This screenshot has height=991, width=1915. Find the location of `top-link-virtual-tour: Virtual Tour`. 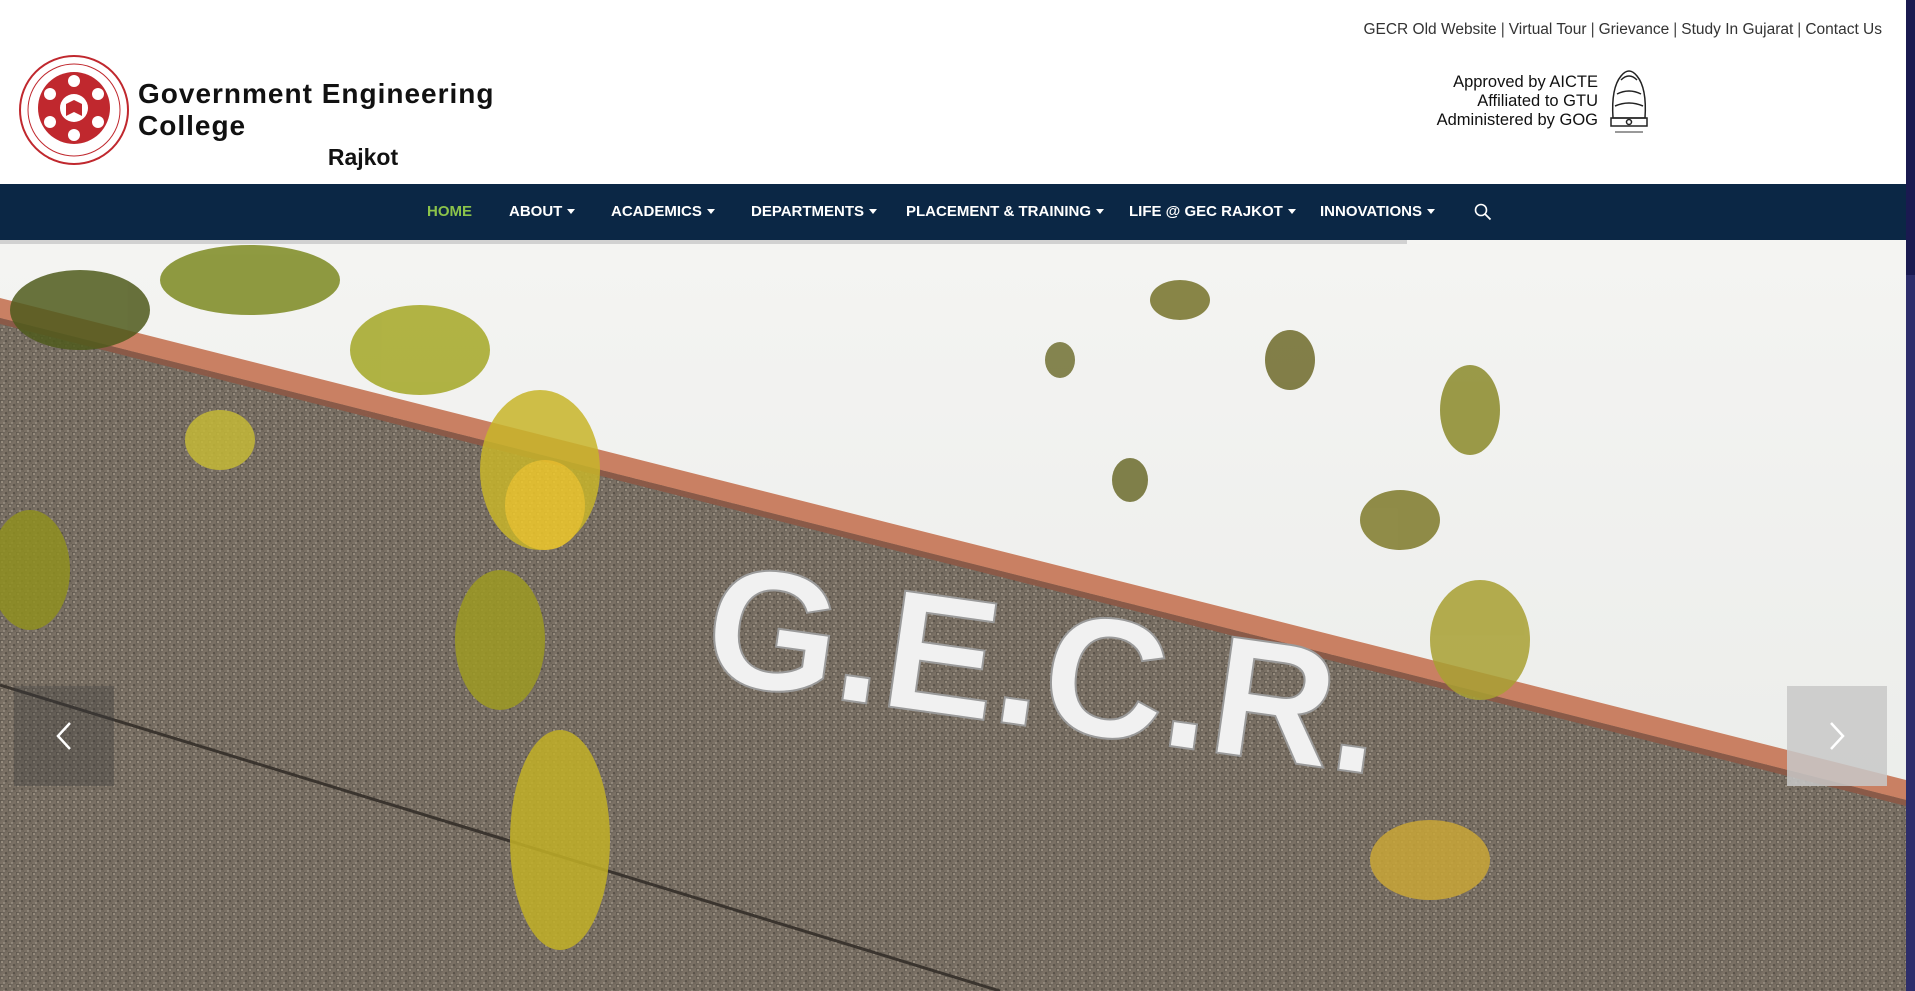

top-link-virtual-tour: Virtual Tour is located at coordinates (1548, 29).